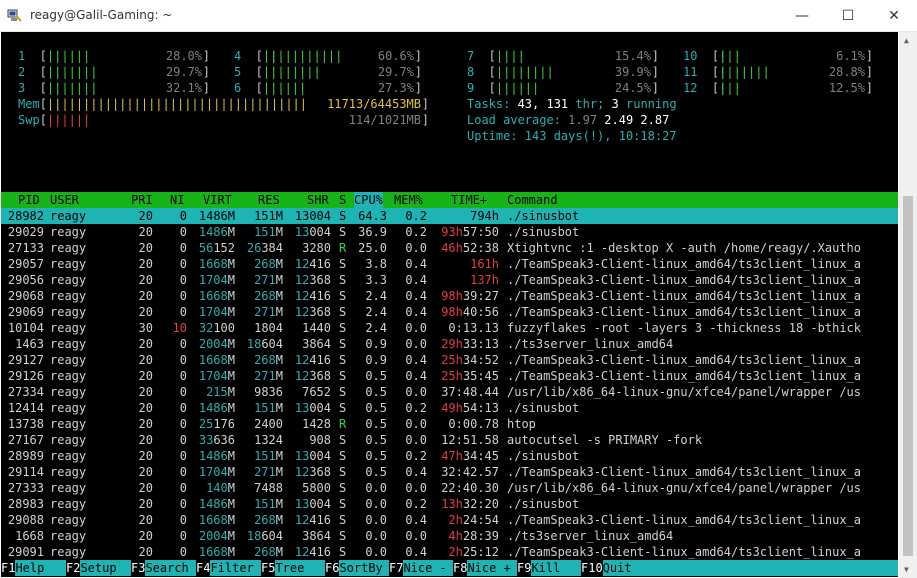 The width and height of the screenshot is (917, 578). Describe the element at coordinates (802, 15) in the screenshot. I see `minimize-icon: —` at that location.